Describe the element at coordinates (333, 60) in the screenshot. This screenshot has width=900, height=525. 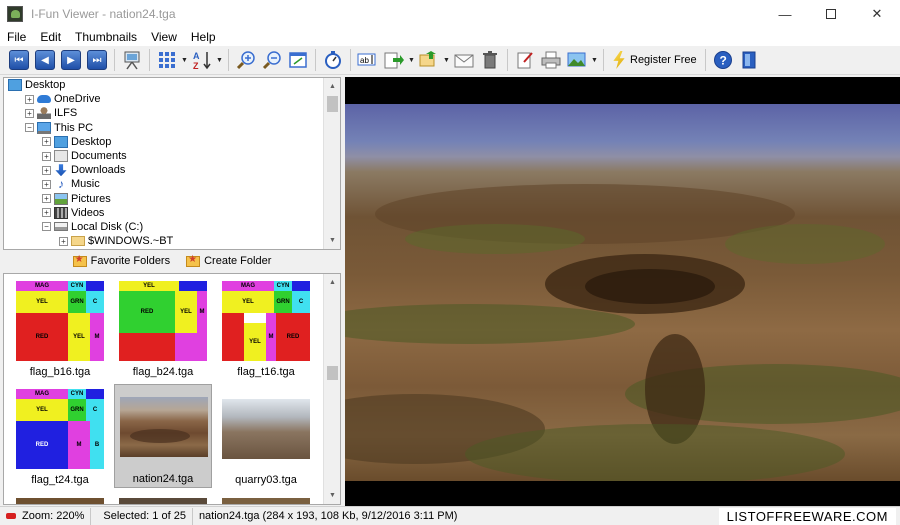
I see `slideshow-timer-button` at that location.